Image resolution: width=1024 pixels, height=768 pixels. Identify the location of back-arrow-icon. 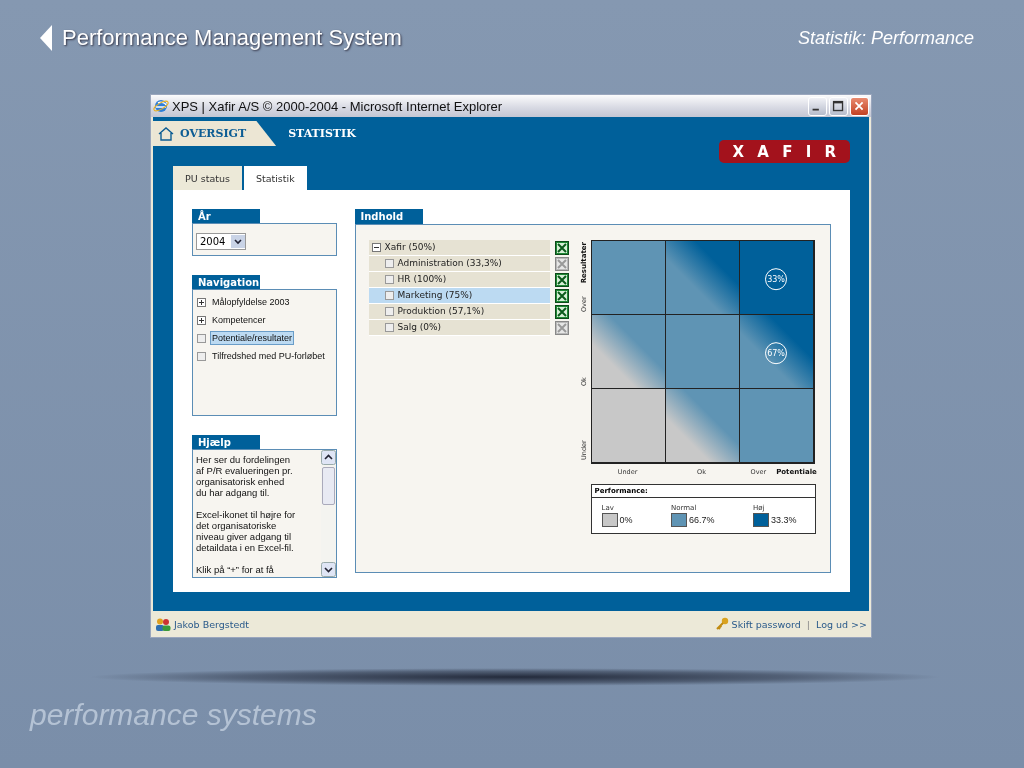
(46, 38).